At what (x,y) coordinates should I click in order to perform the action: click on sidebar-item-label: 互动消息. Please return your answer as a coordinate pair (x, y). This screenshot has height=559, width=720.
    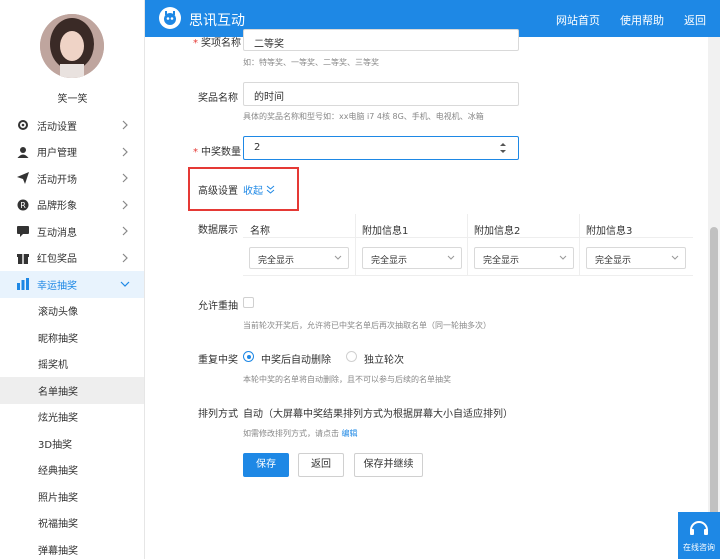
    Looking at the image, I should click on (57, 233).